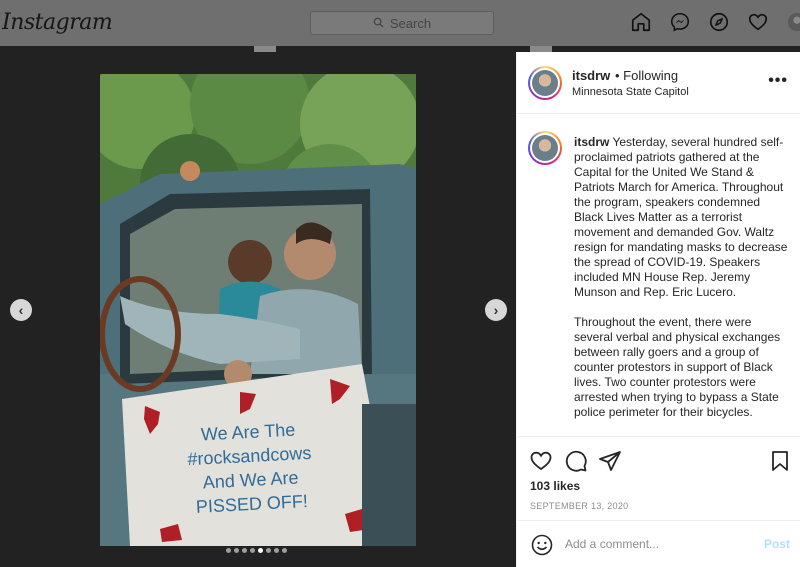  I want to click on explore-icon, so click(719, 22).